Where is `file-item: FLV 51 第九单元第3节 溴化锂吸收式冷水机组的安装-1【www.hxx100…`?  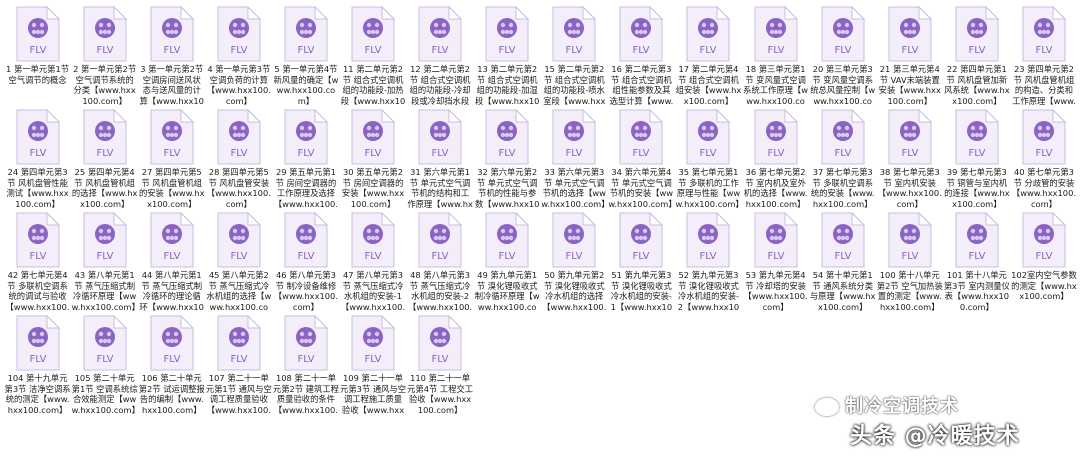 file-item: FLV 51 第九单元第3节 溴化锂吸收式冷水机组的安装-1【www.hxx100… is located at coordinates (641, 261).